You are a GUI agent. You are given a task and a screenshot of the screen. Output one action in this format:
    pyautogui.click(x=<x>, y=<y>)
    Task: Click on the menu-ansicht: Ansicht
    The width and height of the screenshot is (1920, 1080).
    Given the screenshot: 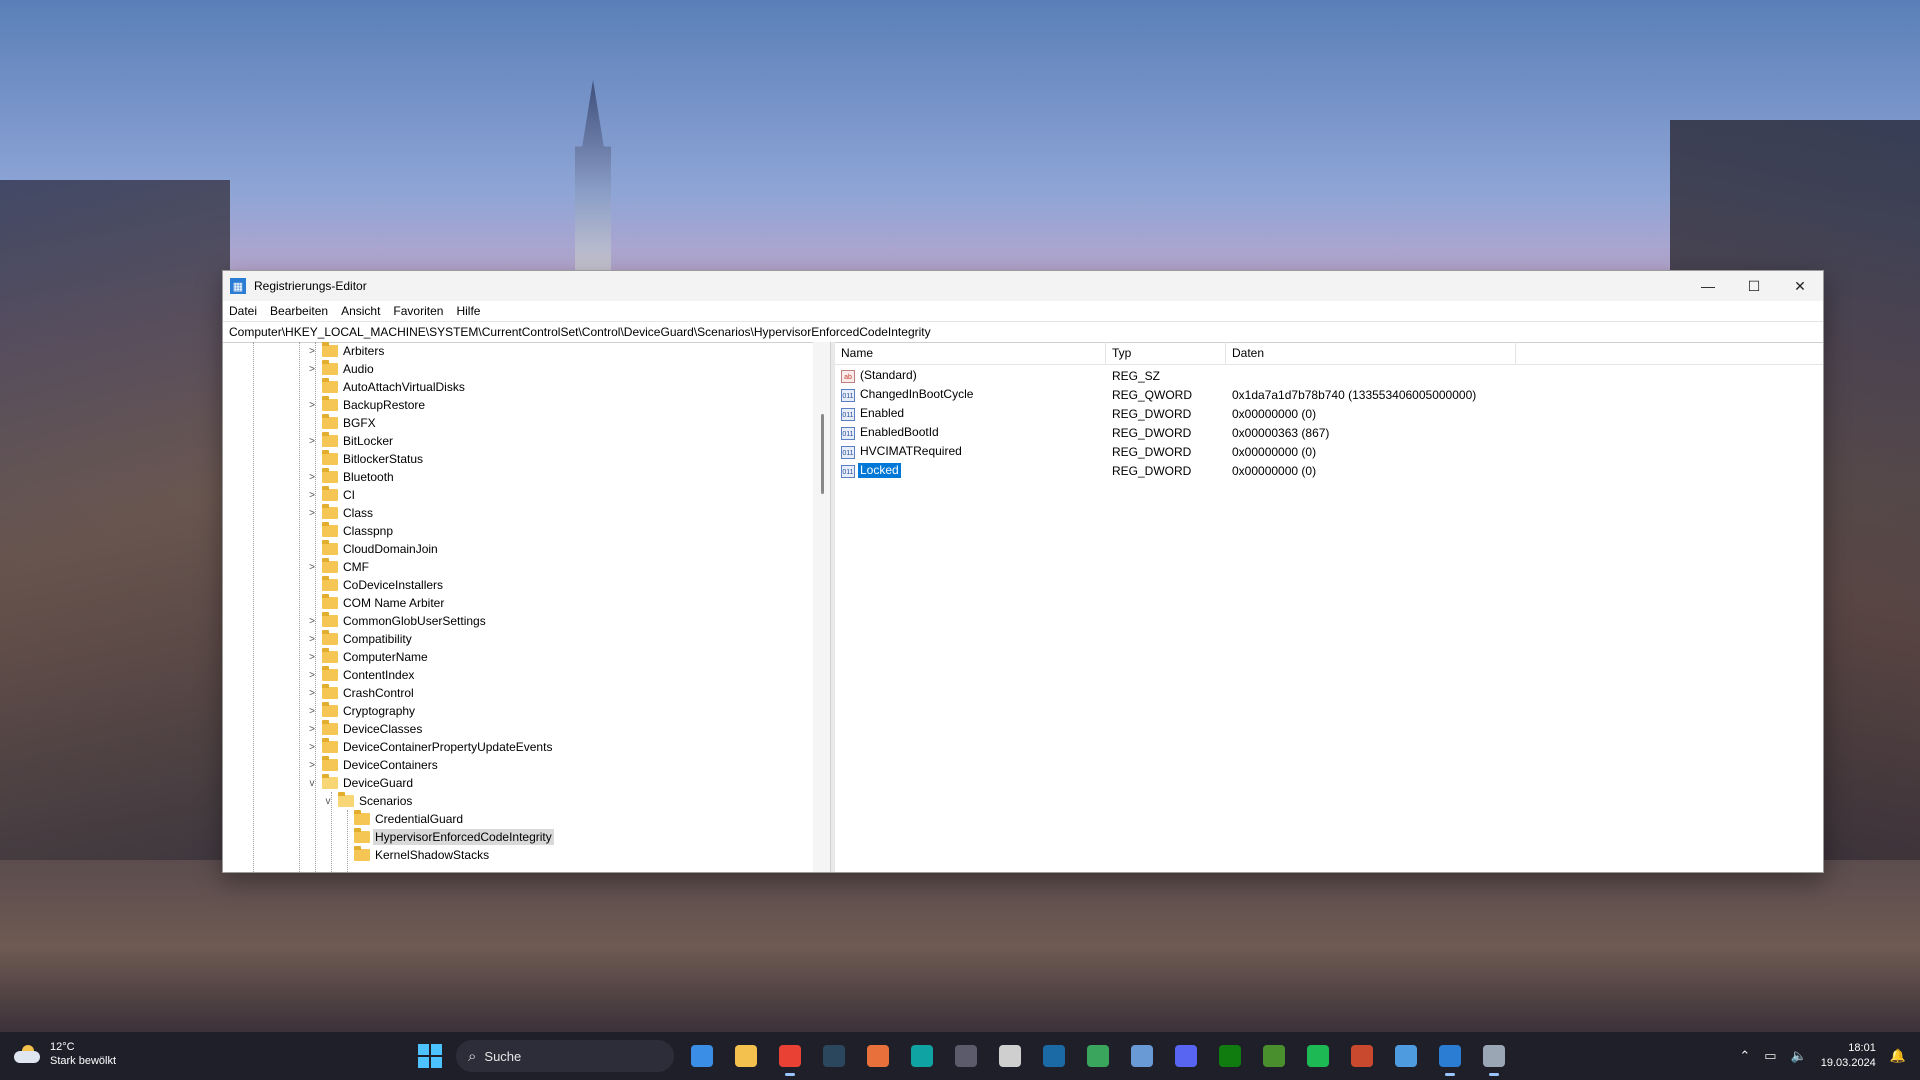 What is the action you would take?
    pyautogui.click(x=360, y=311)
    